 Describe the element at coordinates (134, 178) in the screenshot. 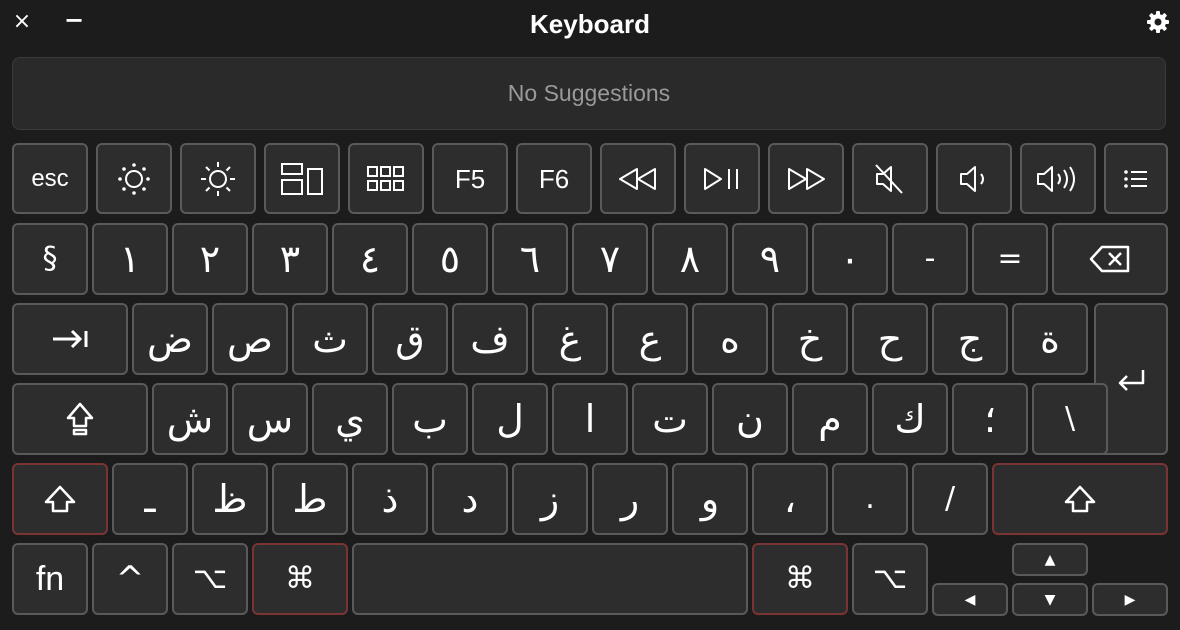

I see `key-brightness-down` at that location.